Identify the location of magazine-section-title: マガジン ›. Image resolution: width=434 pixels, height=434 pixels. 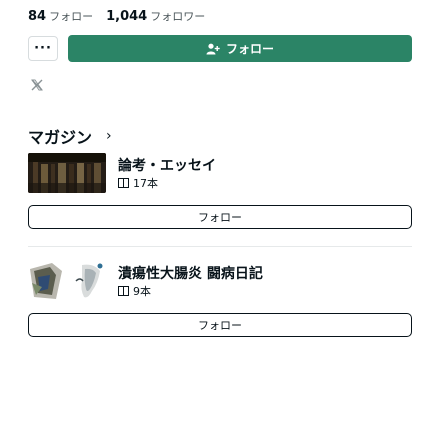
(70, 136).